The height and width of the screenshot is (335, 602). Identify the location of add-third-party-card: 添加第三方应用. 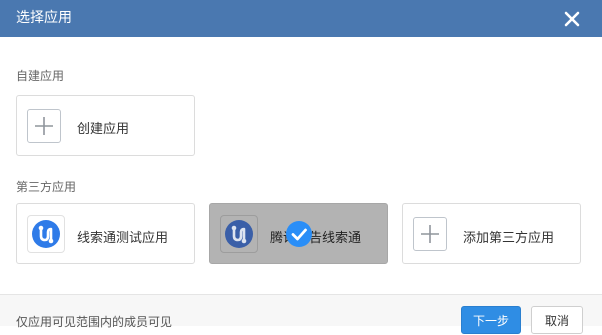
(491, 233).